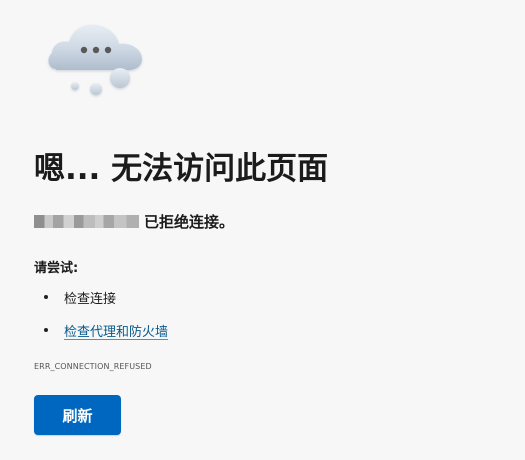 The width and height of the screenshot is (525, 460). What do you see at coordinates (90, 299) in the screenshot?
I see `suggestion-label: 检查连接` at bounding box center [90, 299].